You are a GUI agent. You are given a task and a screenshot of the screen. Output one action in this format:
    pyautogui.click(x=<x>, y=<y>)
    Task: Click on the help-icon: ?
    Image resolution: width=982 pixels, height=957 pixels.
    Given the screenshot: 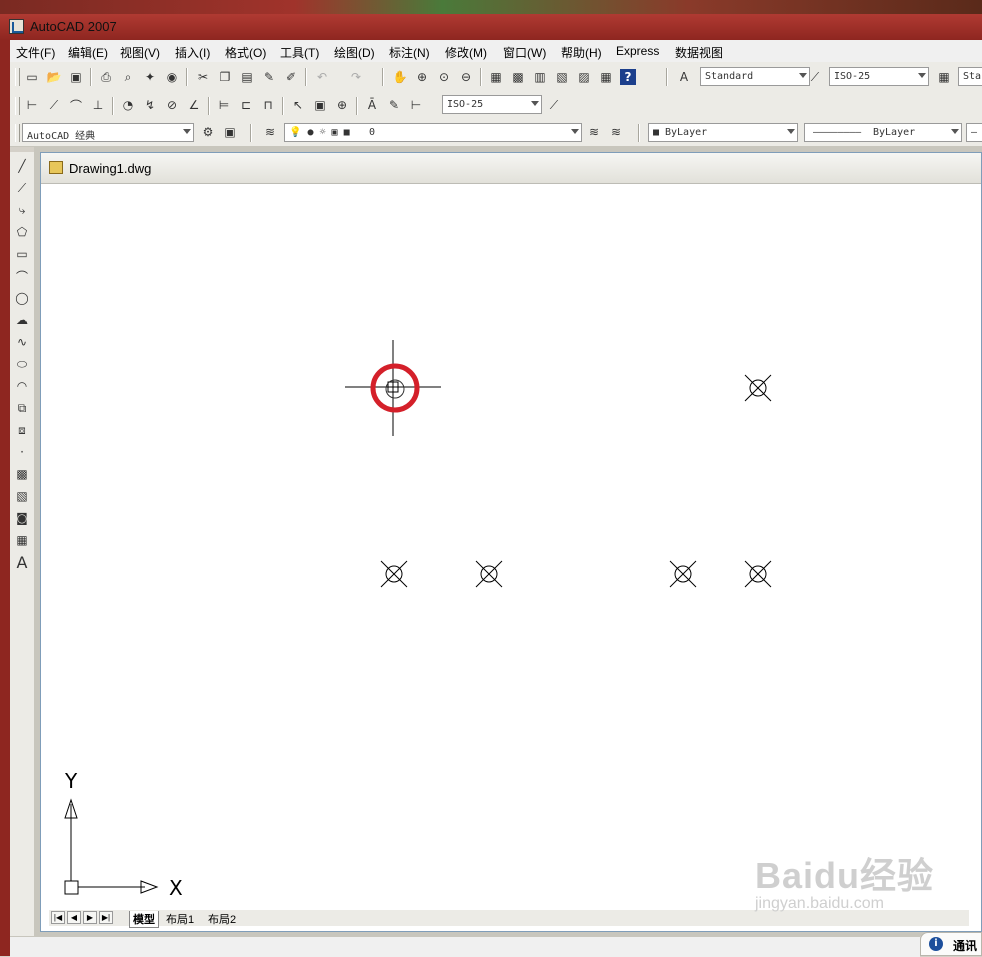 What is the action you would take?
    pyautogui.click(x=628, y=77)
    